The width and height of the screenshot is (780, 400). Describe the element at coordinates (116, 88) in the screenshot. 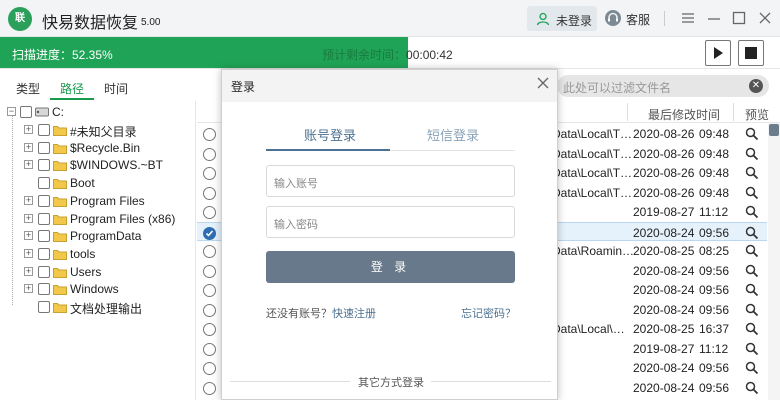

I see `tab-time: 时间` at that location.